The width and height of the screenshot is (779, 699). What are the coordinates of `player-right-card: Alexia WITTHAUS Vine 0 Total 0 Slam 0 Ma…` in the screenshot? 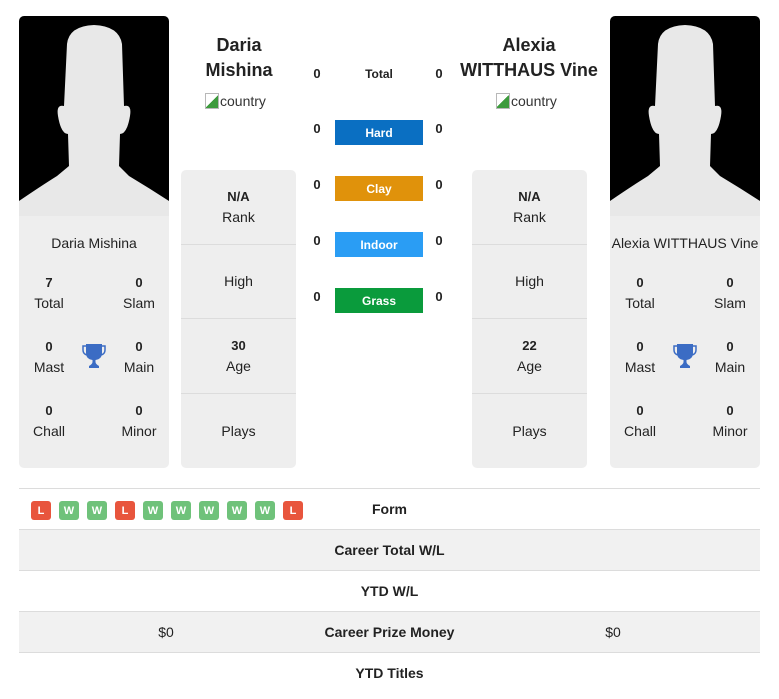 It's located at (685, 242).